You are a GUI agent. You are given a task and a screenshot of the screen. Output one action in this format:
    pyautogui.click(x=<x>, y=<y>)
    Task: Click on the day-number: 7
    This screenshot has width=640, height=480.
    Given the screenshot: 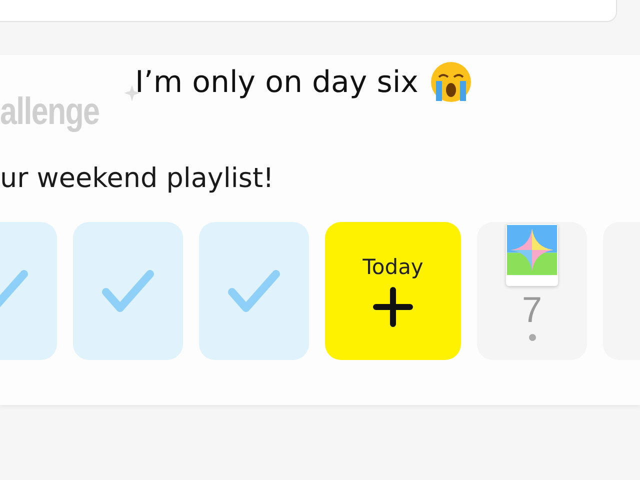 What is the action you would take?
    pyautogui.click(x=532, y=310)
    